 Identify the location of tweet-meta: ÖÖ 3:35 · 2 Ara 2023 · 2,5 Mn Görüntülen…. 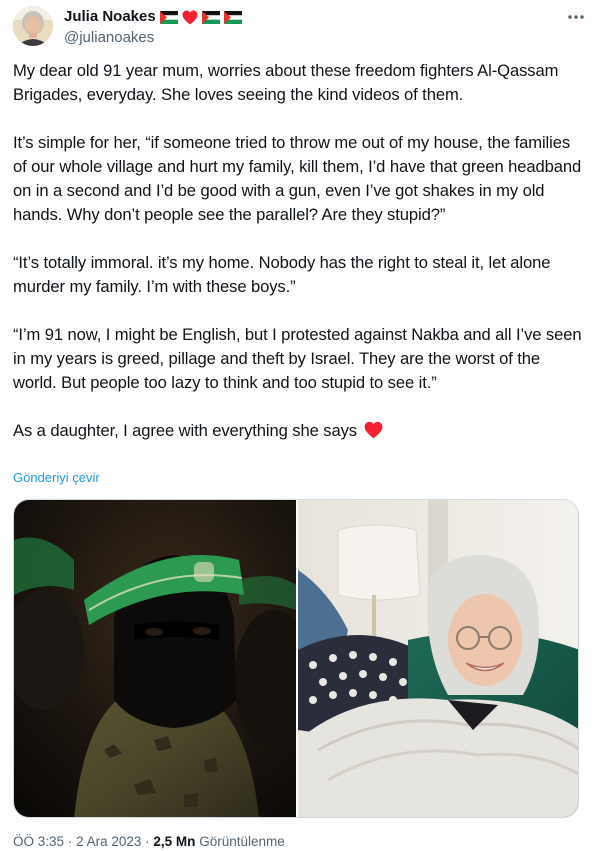
(149, 842).